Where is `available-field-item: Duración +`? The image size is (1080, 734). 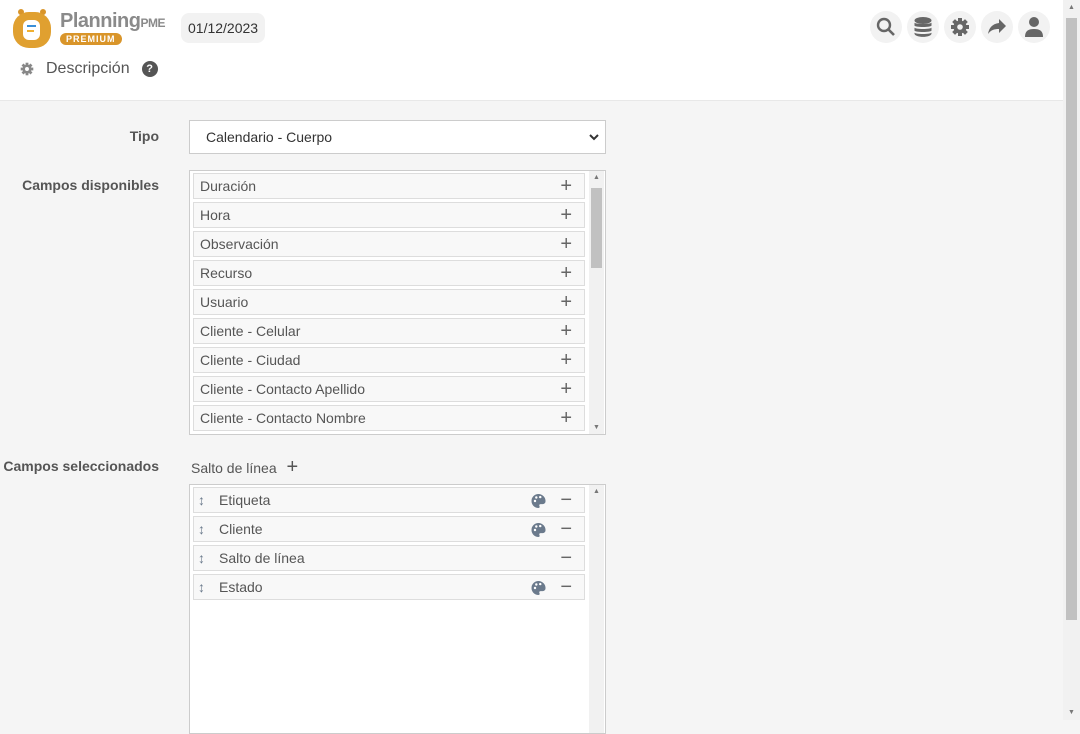
available-field-item: Duración + is located at coordinates (389, 186).